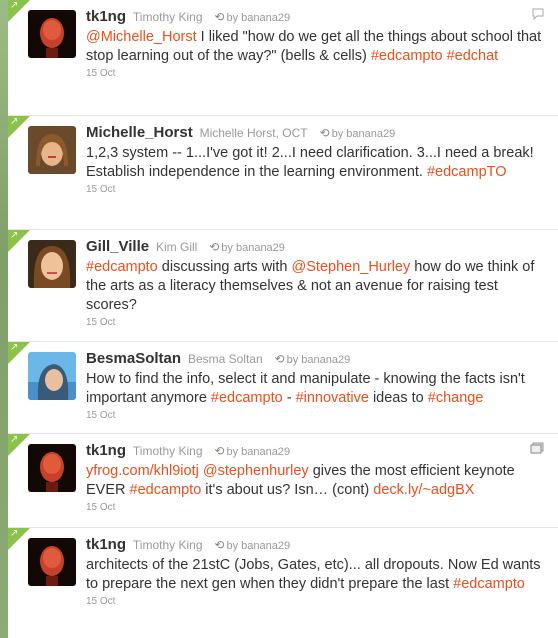  What do you see at coordinates (537, 449) in the screenshot?
I see `media-icon` at bounding box center [537, 449].